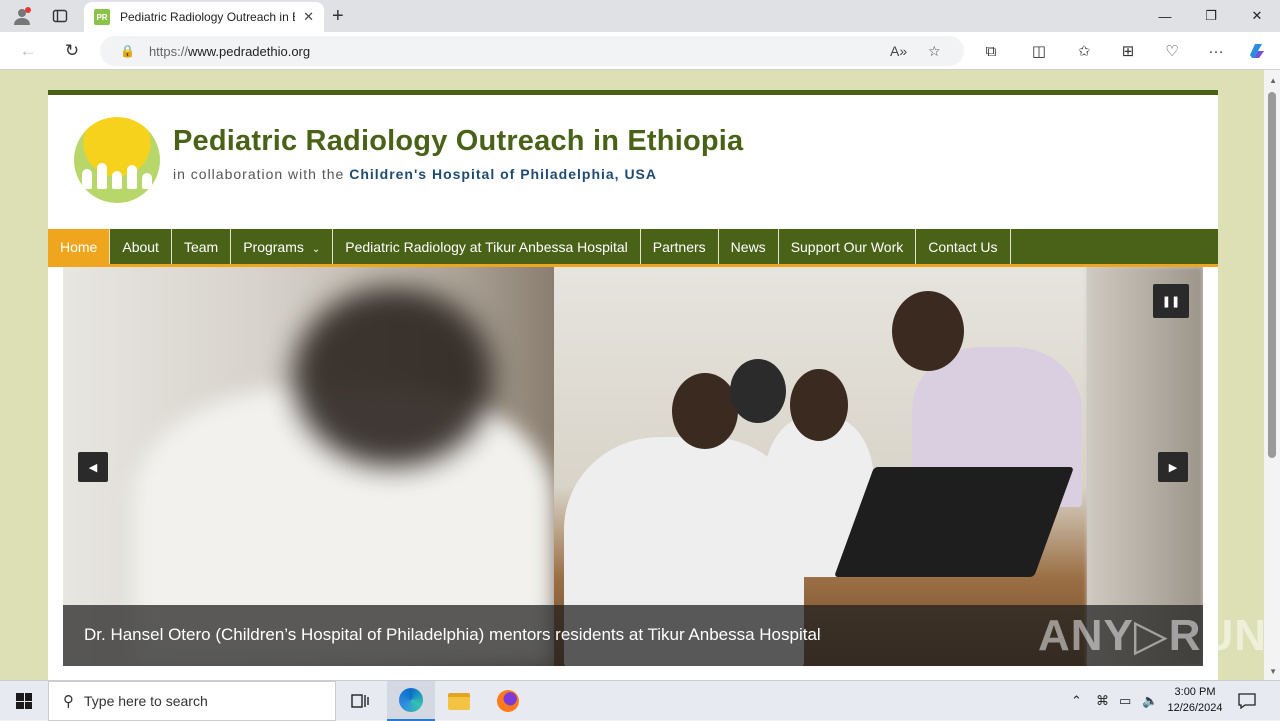 This screenshot has height=721, width=1280. I want to click on taskbar-clock: 3:00 PM 12/26/2024, so click(1195, 700).